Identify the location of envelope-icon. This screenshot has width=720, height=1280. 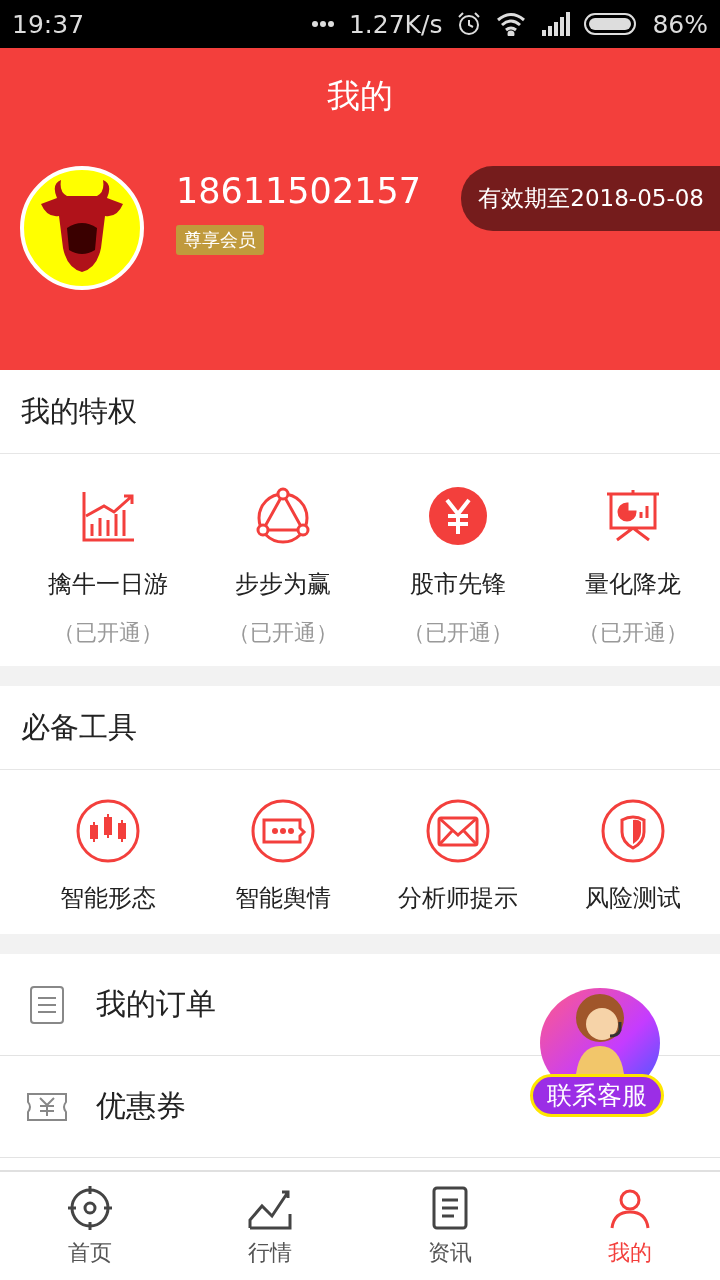
(457, 831).